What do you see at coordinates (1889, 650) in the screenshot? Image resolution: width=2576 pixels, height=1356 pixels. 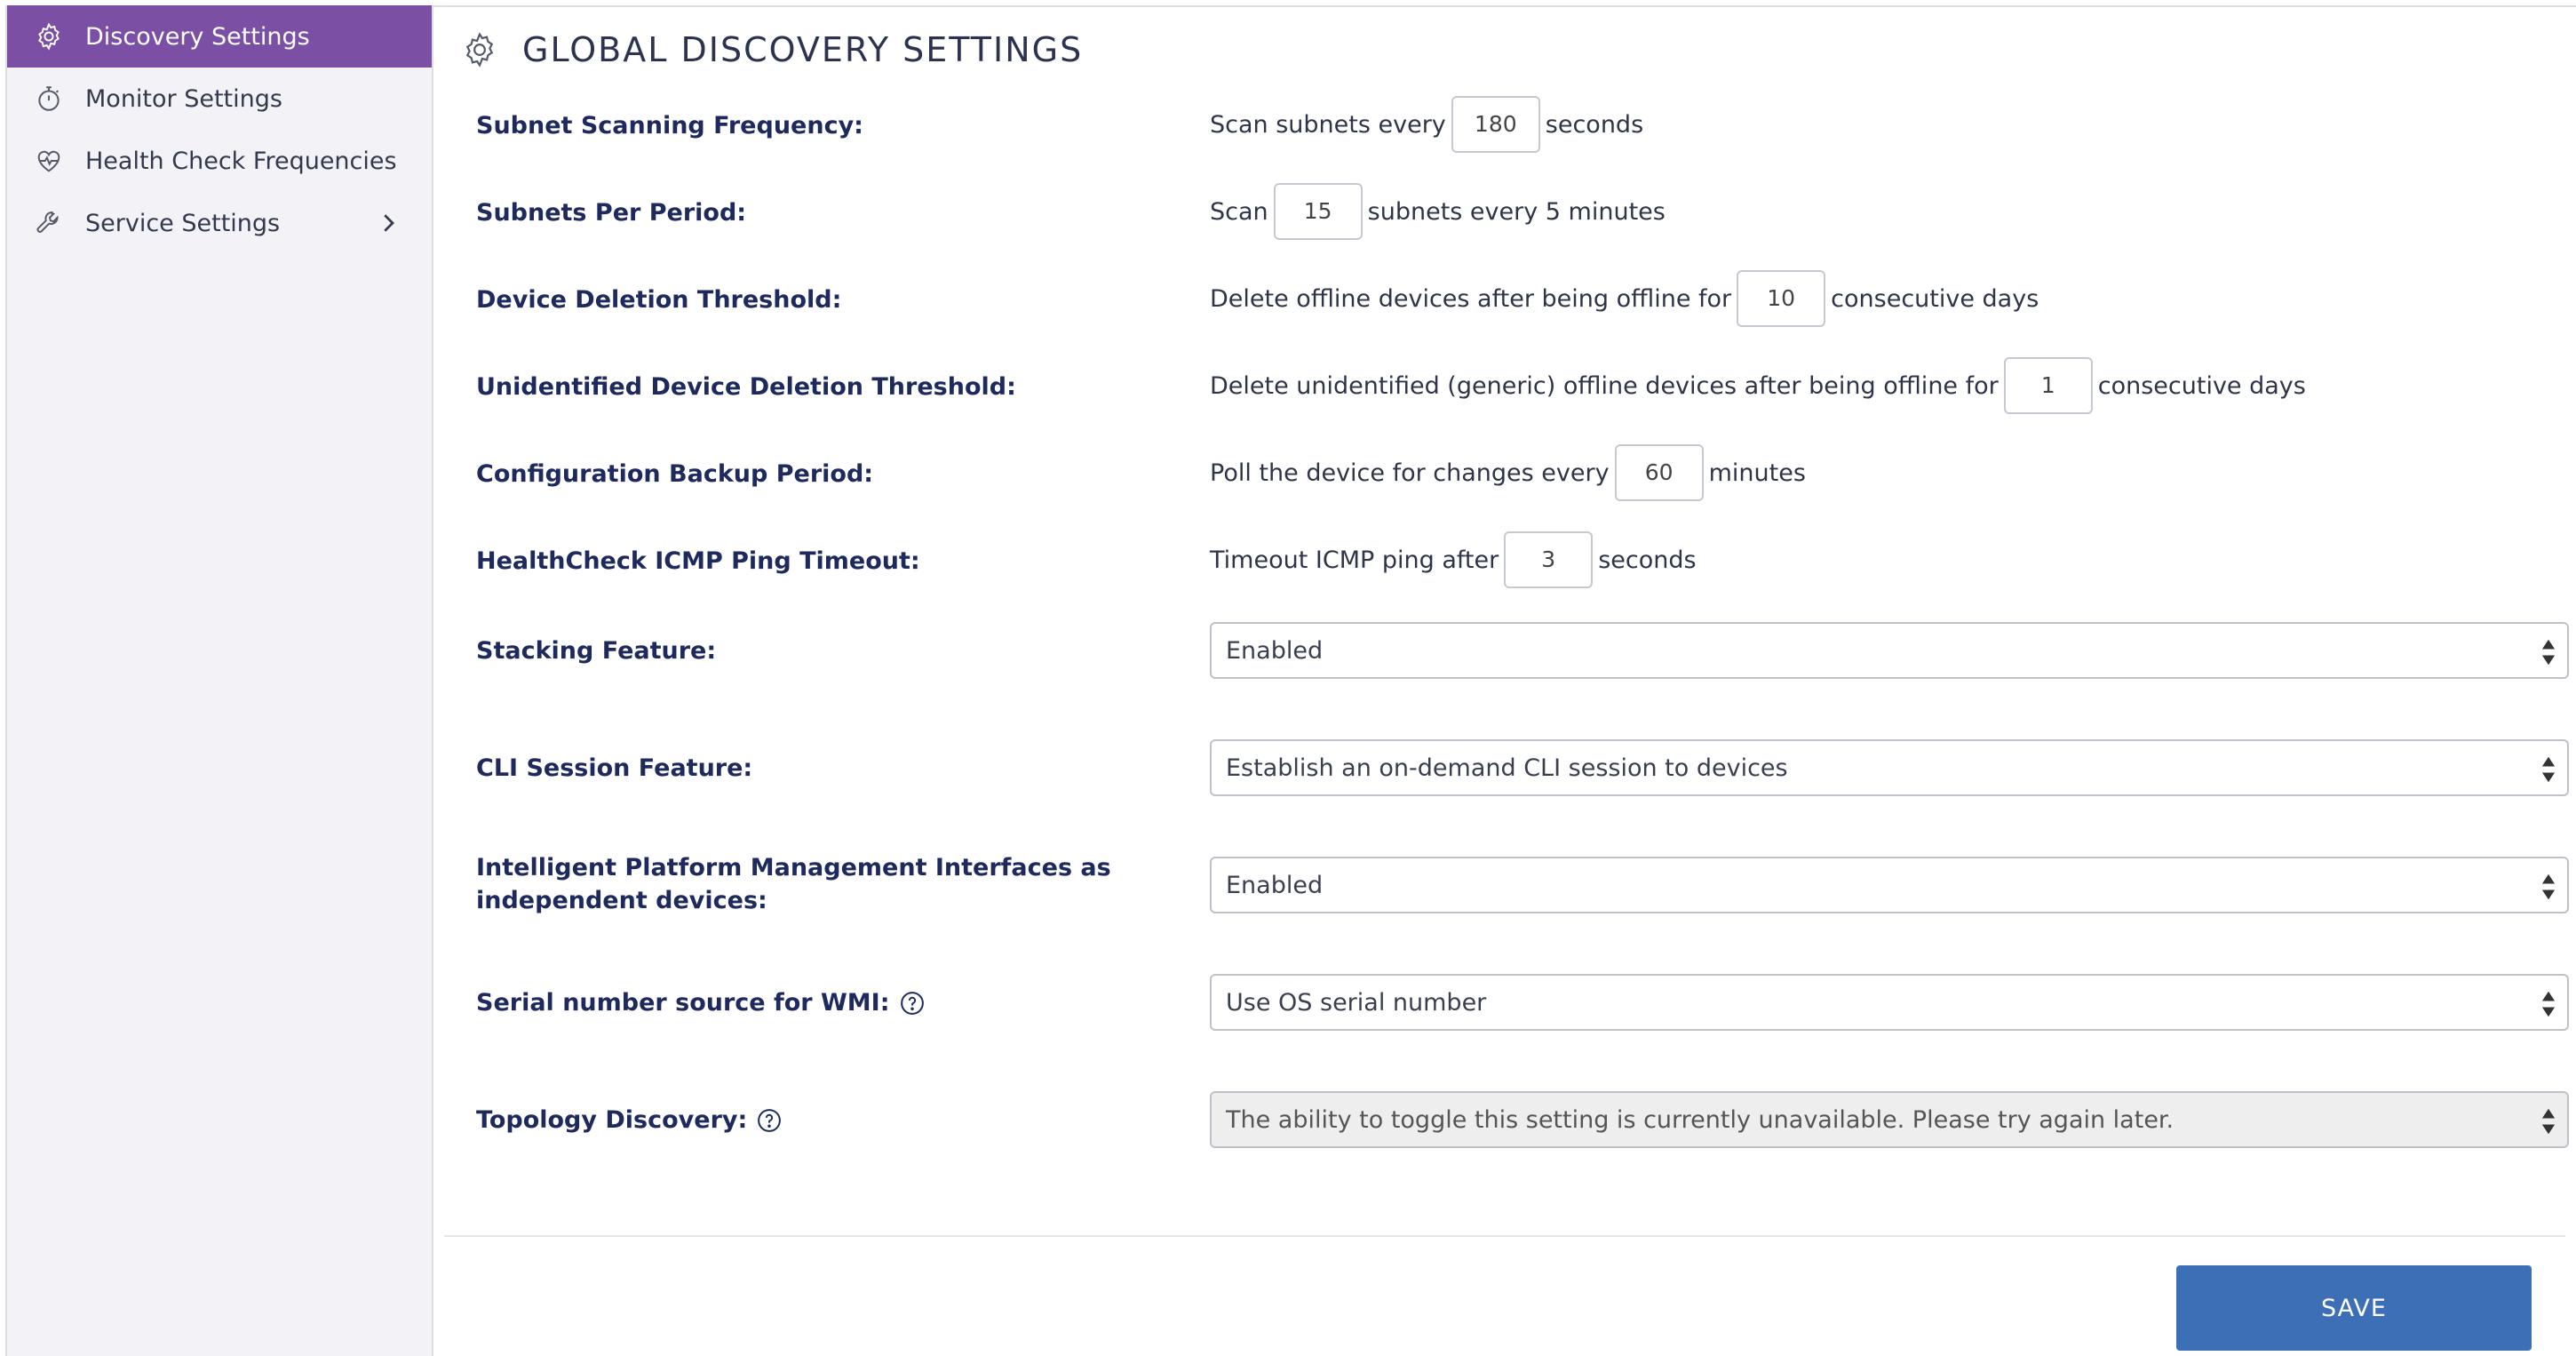 I see `stacking-feature-select: Enabled` at bounding box center [1889, 650].